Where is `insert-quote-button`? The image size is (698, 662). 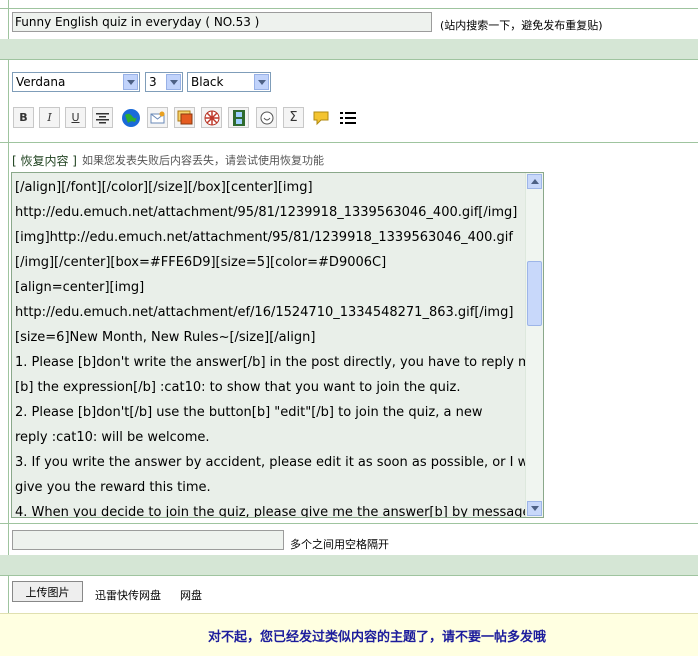
insert-quote-button is located at coordinates (320, 117).